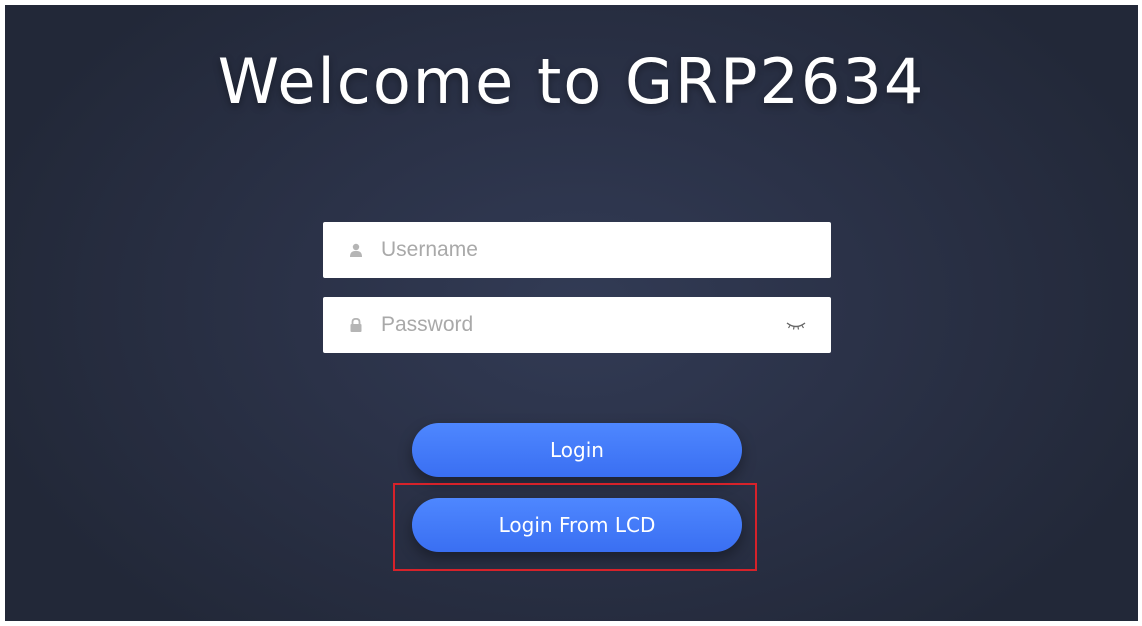 This screenshot has width=1142, height=626. I want to click on username-field, so click(577, 250).